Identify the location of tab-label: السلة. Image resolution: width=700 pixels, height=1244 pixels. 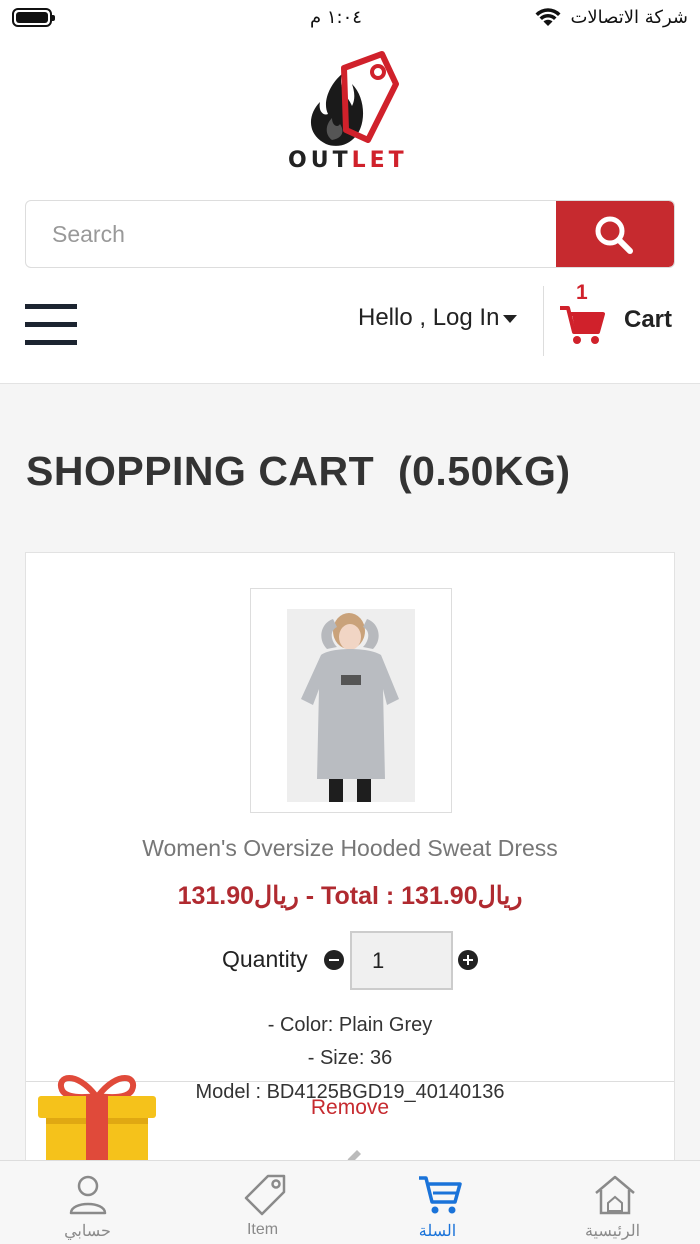
(437, 1231).